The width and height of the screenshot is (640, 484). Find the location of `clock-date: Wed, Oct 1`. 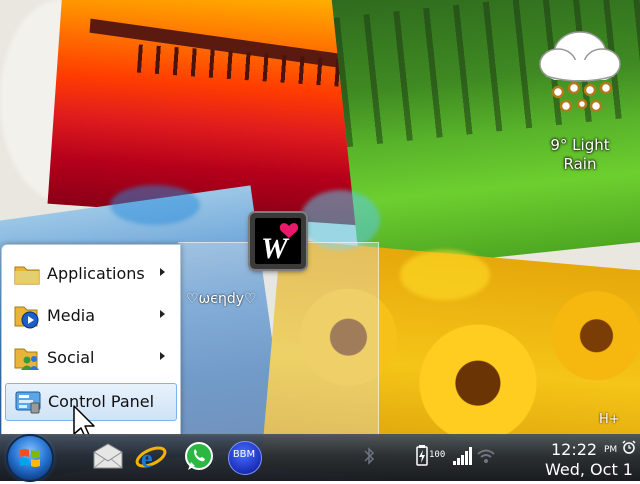

clock-date: Wed, Oct 1 is located at coordinates (589, 469).